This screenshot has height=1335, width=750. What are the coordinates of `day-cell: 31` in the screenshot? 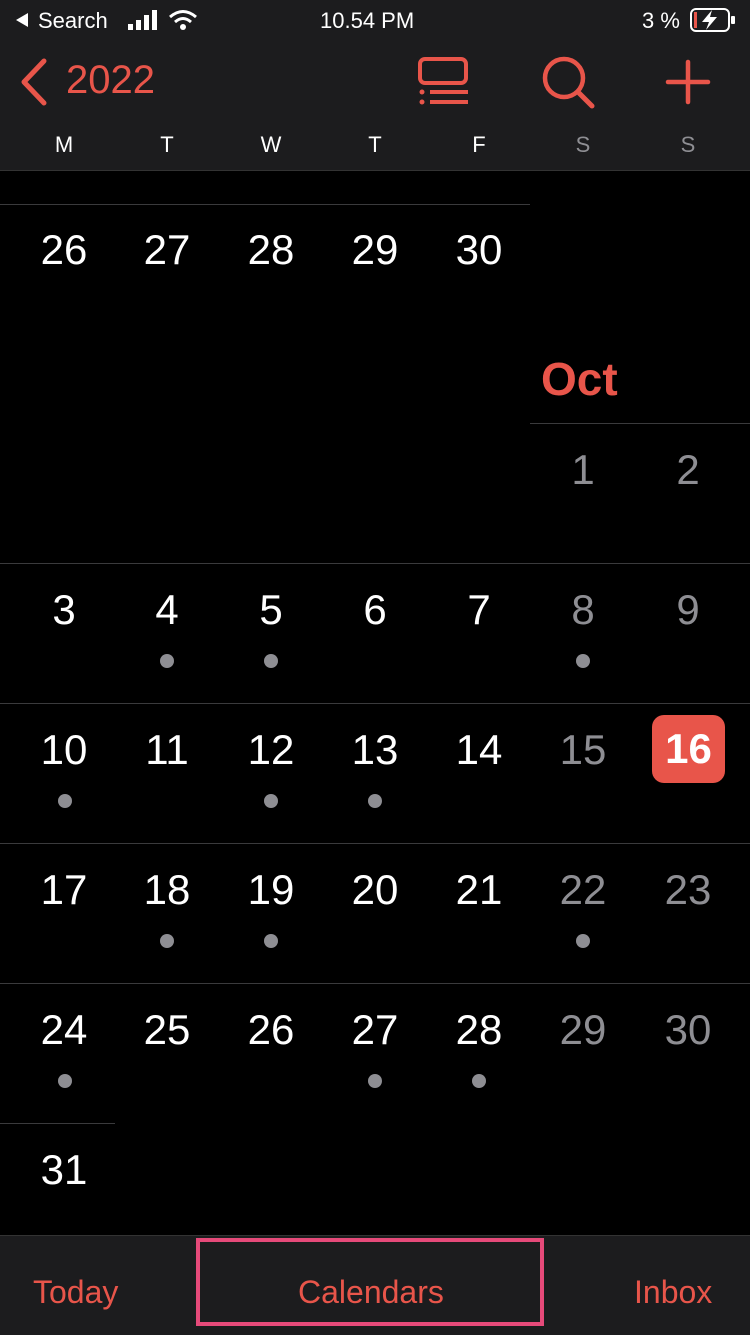 It's located at (64, 1170).